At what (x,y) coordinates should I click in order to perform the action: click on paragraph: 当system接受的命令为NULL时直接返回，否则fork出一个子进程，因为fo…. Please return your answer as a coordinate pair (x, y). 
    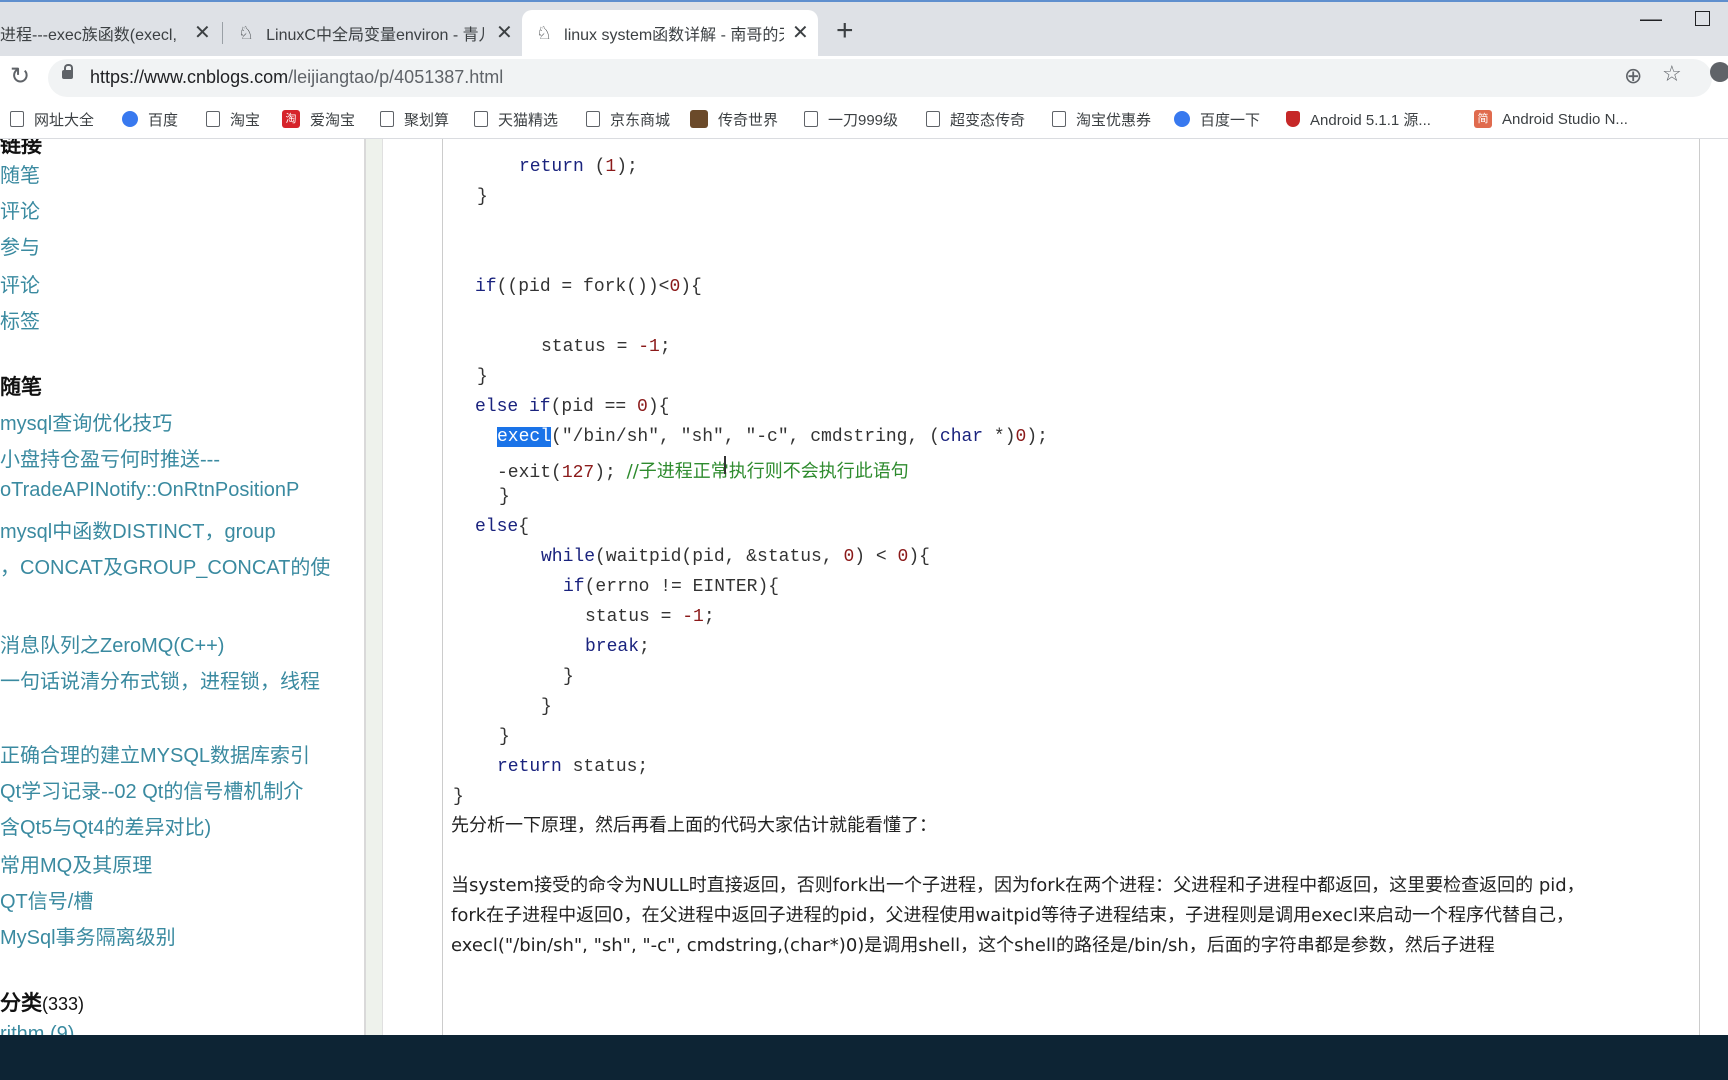
    Looking at the image, I should click on (1018, 885).